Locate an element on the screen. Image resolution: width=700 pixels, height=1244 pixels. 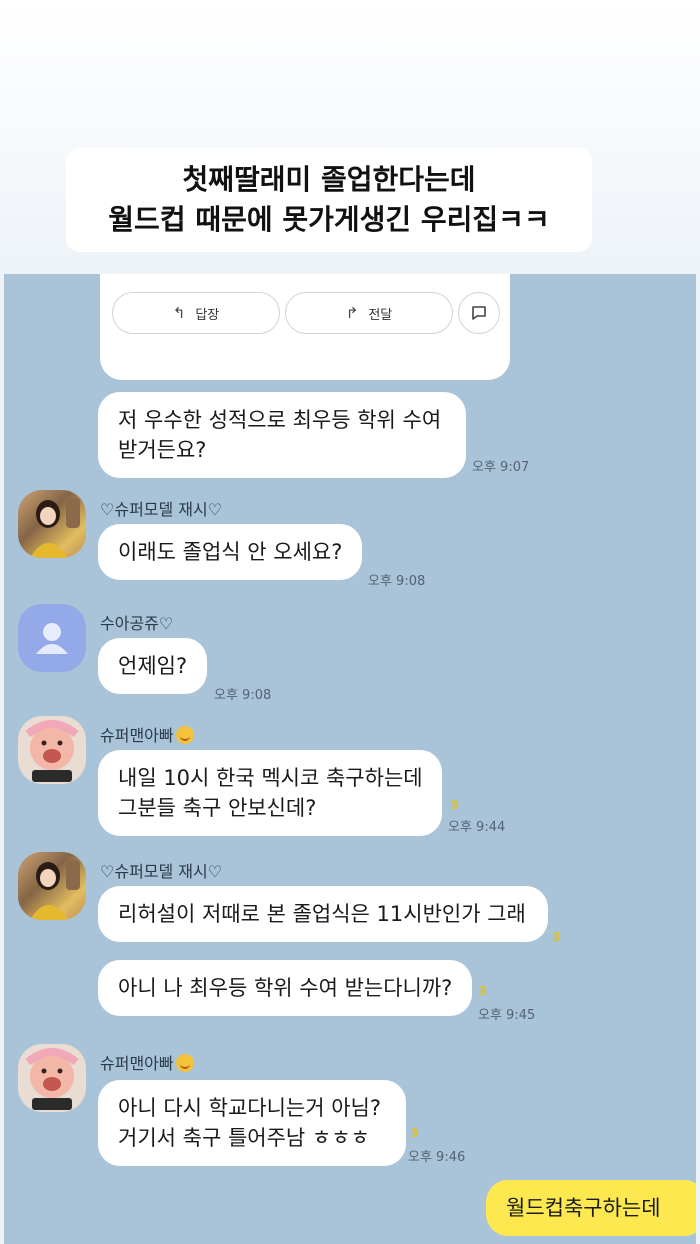
message-bubble: 내일 10시 한국 멕시코 축구하는데 그분들 축구 안보신데? is located at coordinates (270, 793).